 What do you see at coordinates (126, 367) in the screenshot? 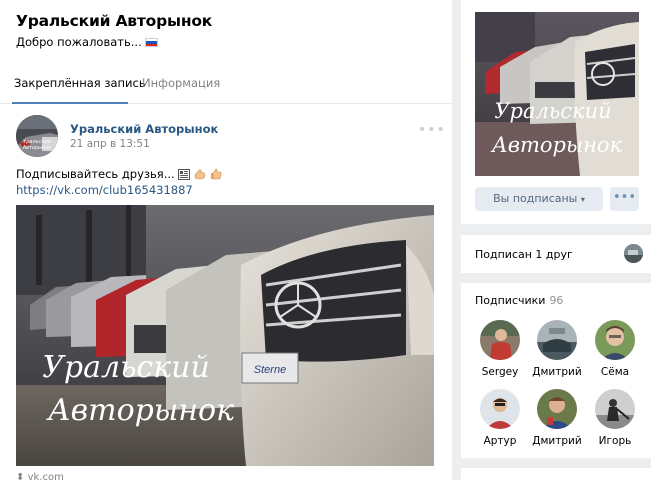
I see `image-caption-line1: Уральский` at bounding box center [126, 367].